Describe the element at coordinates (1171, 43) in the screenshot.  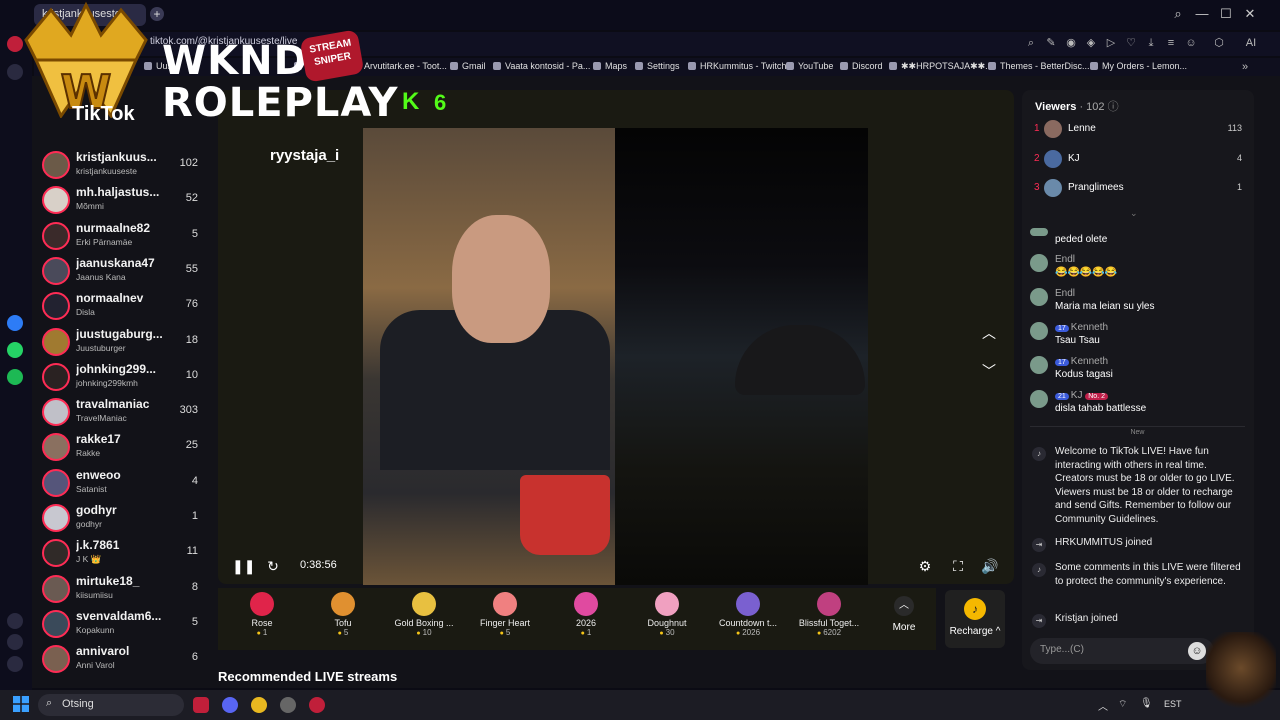
I see `menu-icon: ≡` at that location.